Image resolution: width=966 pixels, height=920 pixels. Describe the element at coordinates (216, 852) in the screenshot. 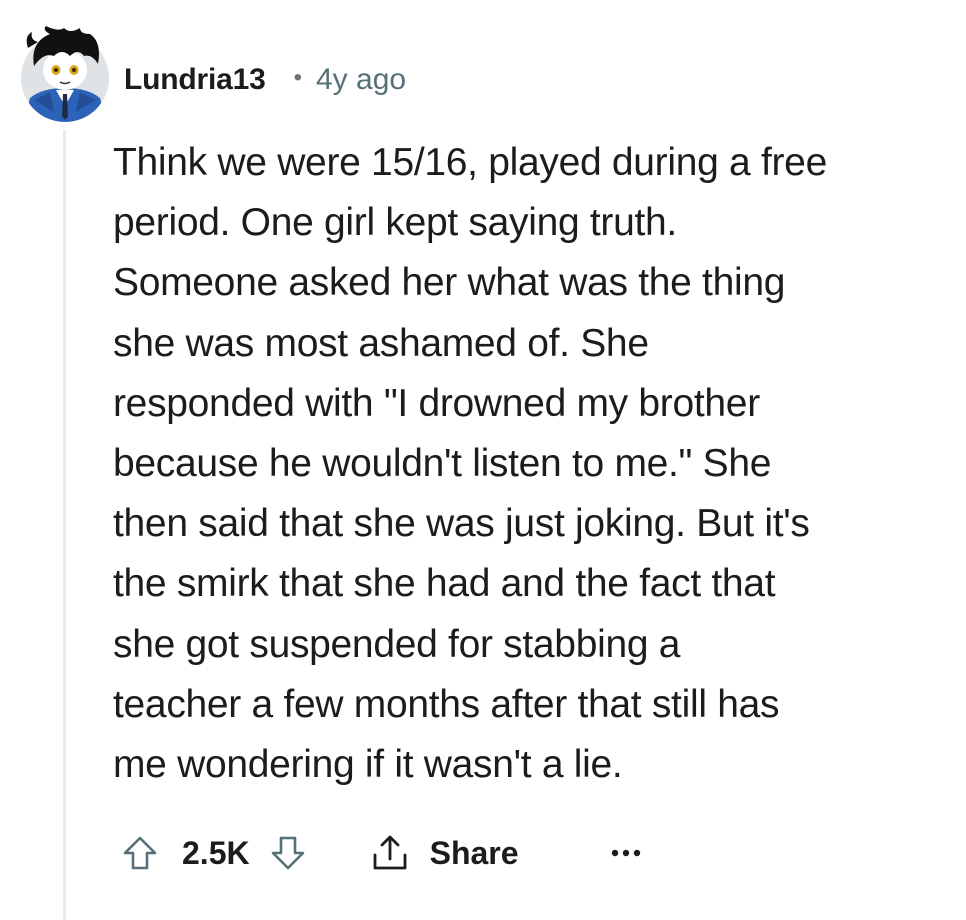

I see `vote-score: 2.5K` at that location.